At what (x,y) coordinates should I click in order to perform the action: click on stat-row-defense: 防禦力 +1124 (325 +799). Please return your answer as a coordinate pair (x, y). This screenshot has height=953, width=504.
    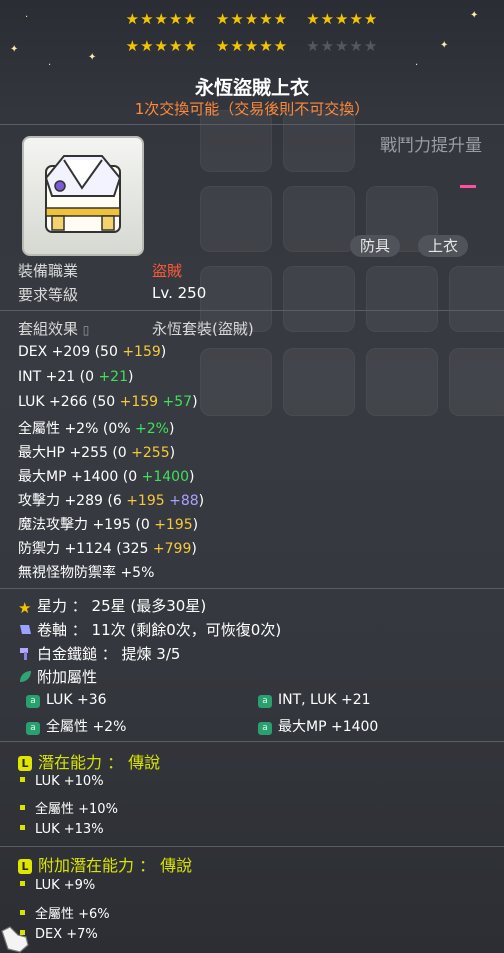
    Looking at the image, I should click on (107, 549).